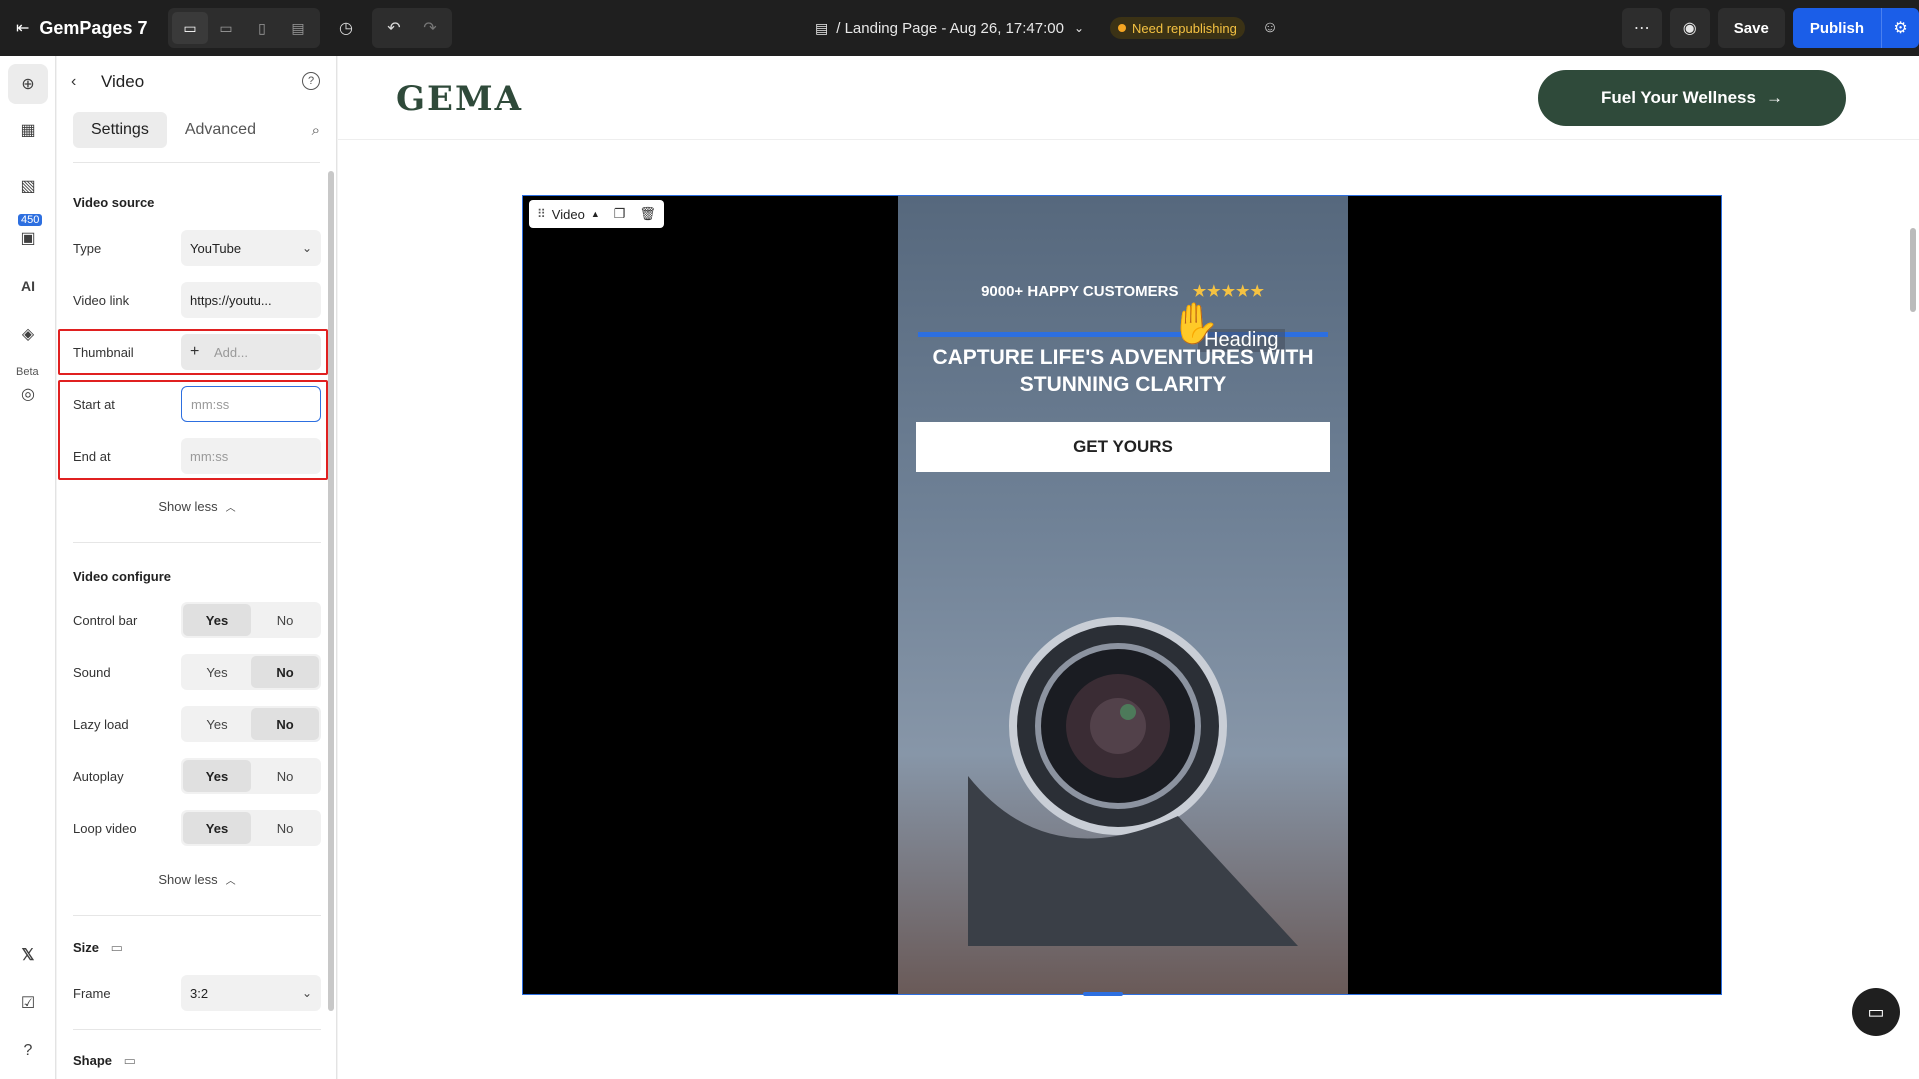 The image size is (1919, 1079). Describe the element at coordinates (1228, 291) in the screenshot. I see `star-rating-icon: ★★★★★` at that location.